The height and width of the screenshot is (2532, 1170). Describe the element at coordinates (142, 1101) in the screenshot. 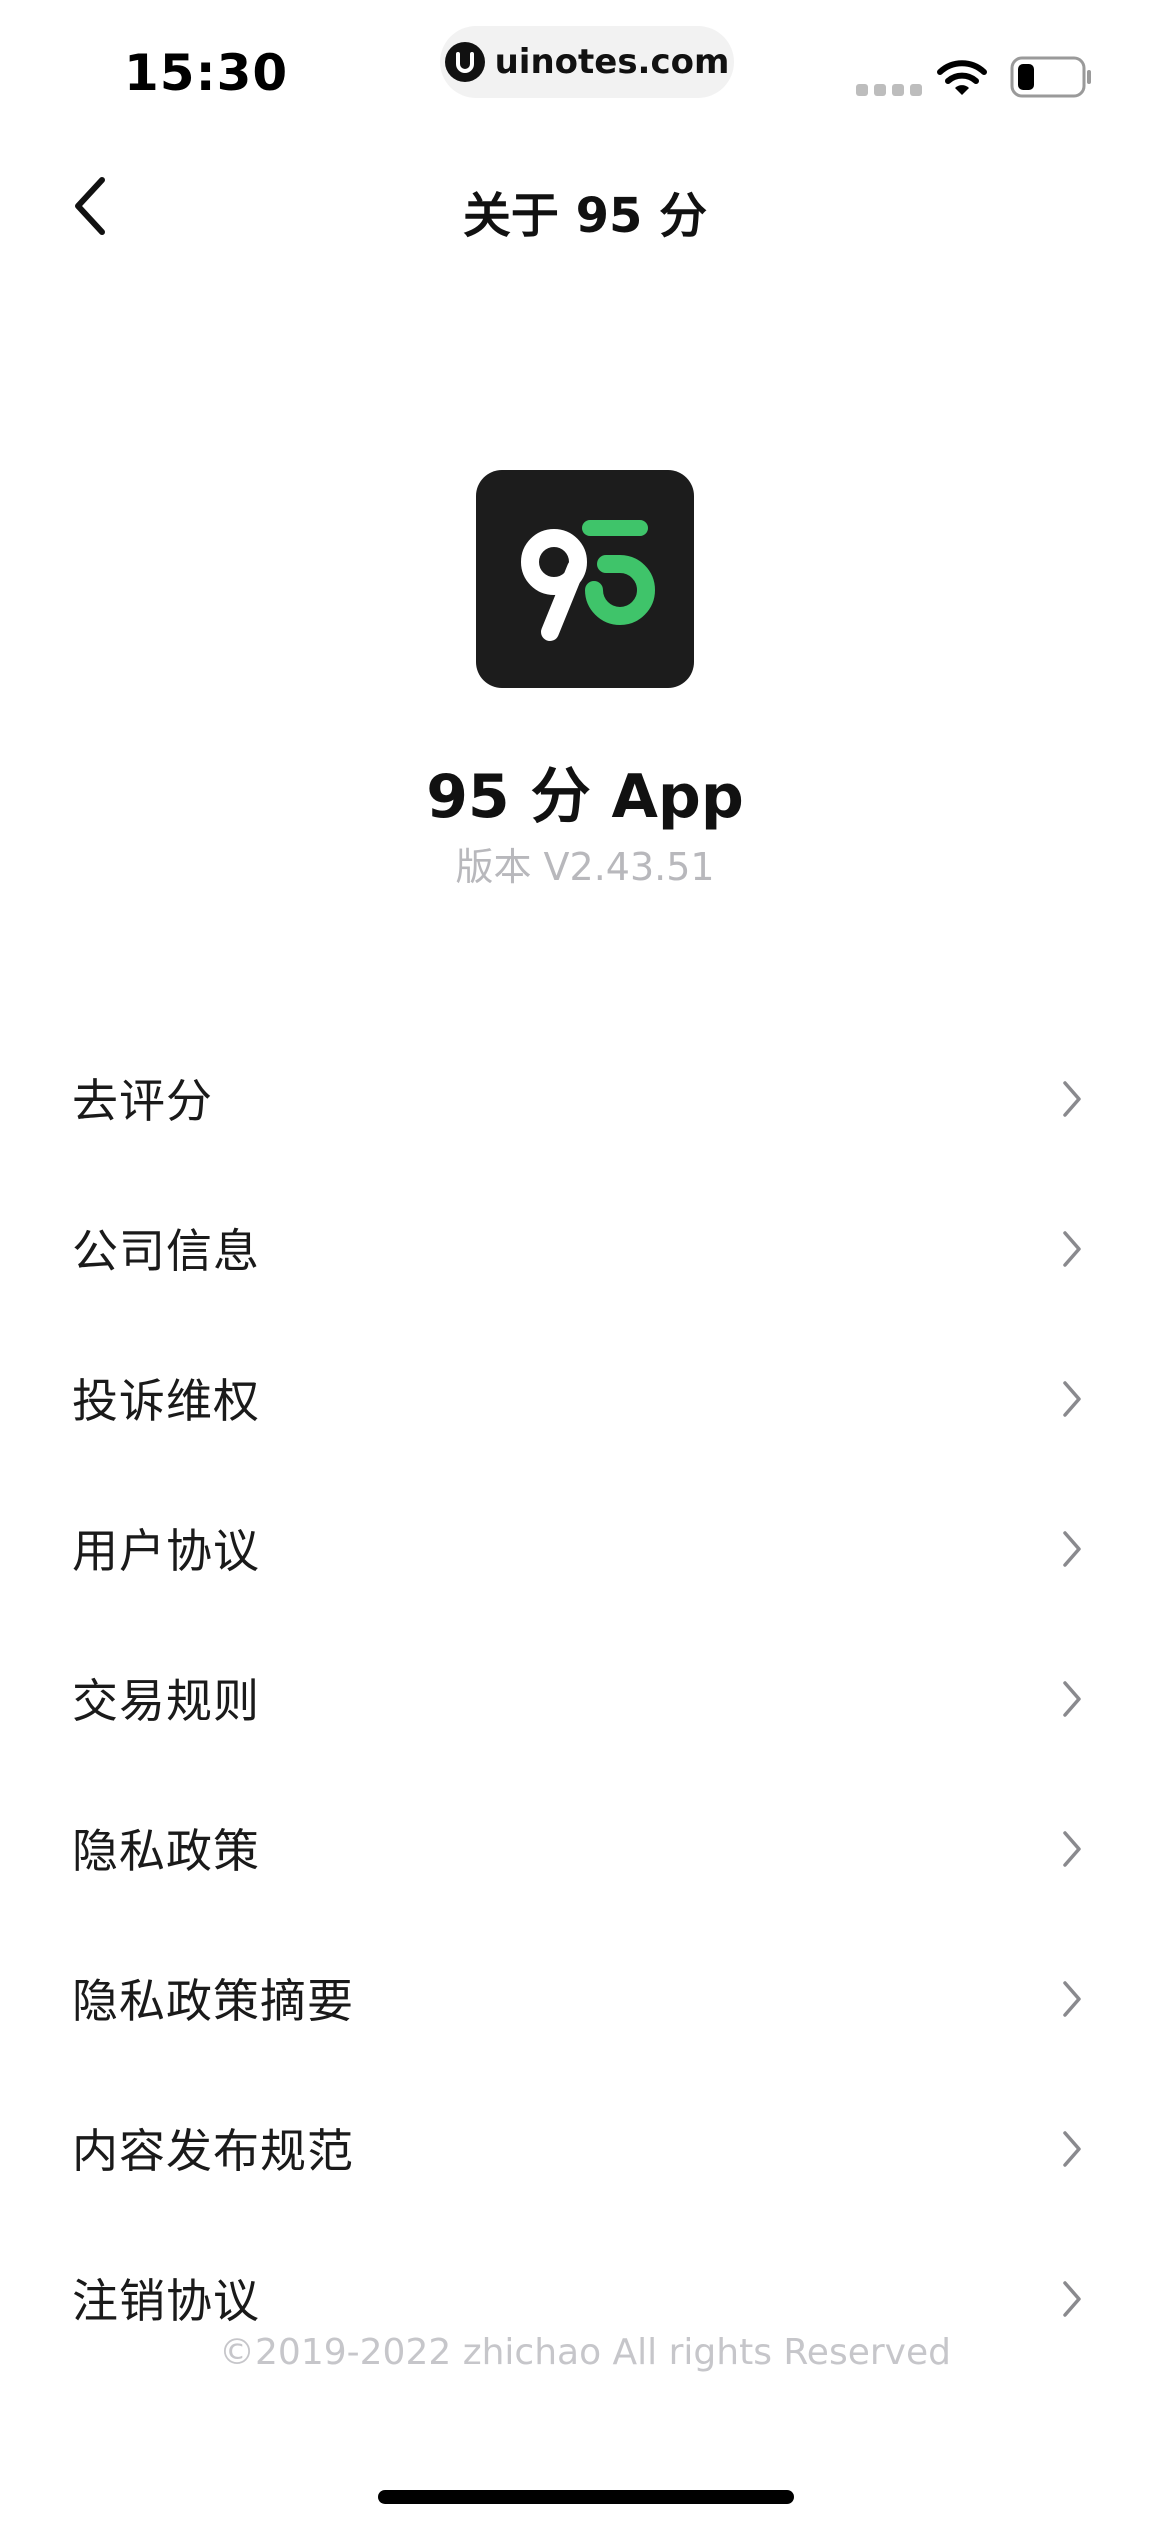

I see `menu-item-label: 去评分` at that location.